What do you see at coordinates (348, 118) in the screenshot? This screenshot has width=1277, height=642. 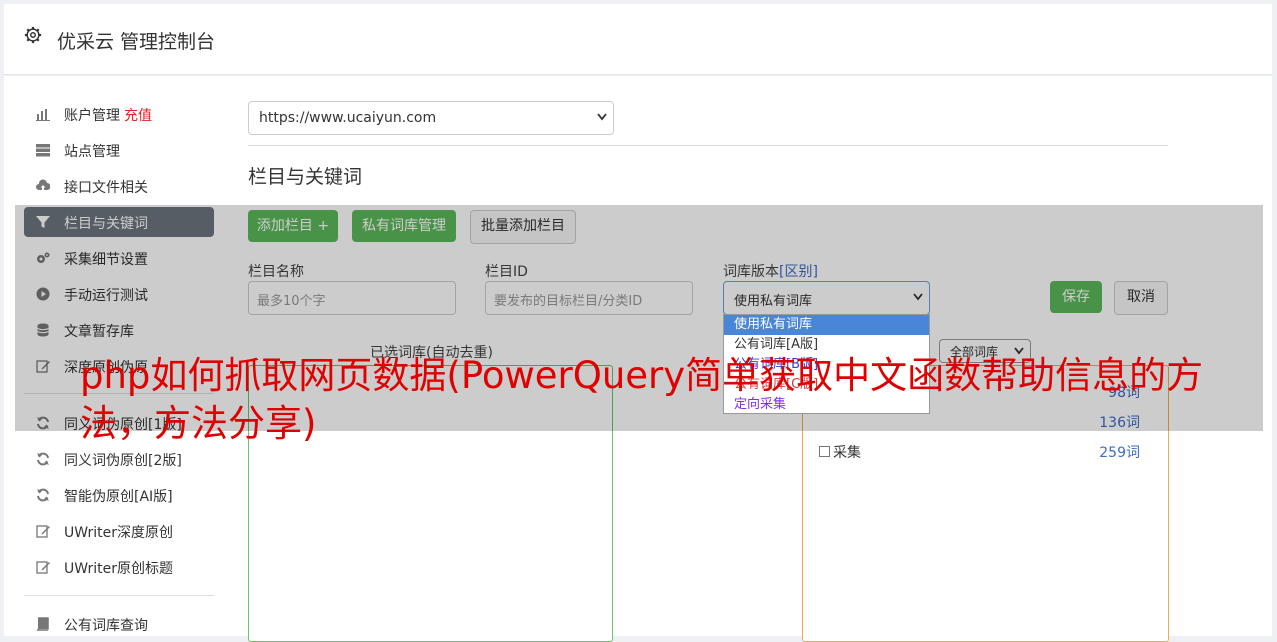 I see `site-select-value: https://www.ucaiyun.com` at bounding box center [348, 118].